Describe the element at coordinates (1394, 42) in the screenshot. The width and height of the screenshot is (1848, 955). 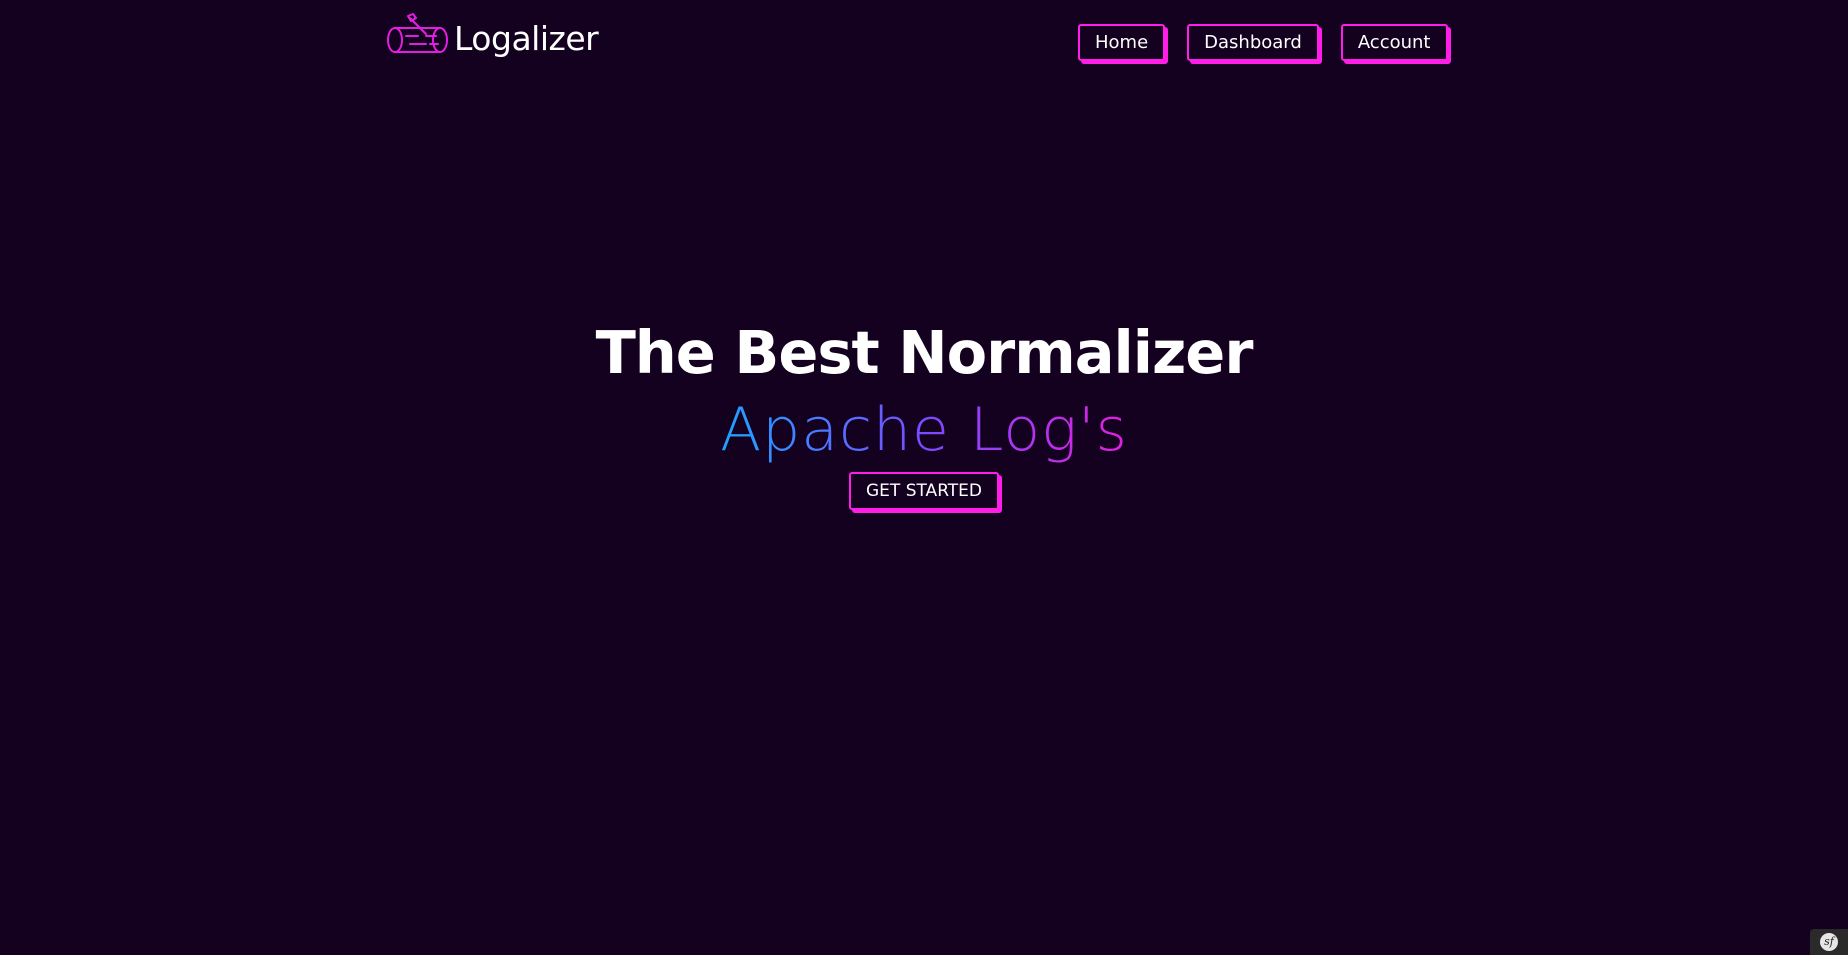
I see `nav-account-button: Account` at that location.